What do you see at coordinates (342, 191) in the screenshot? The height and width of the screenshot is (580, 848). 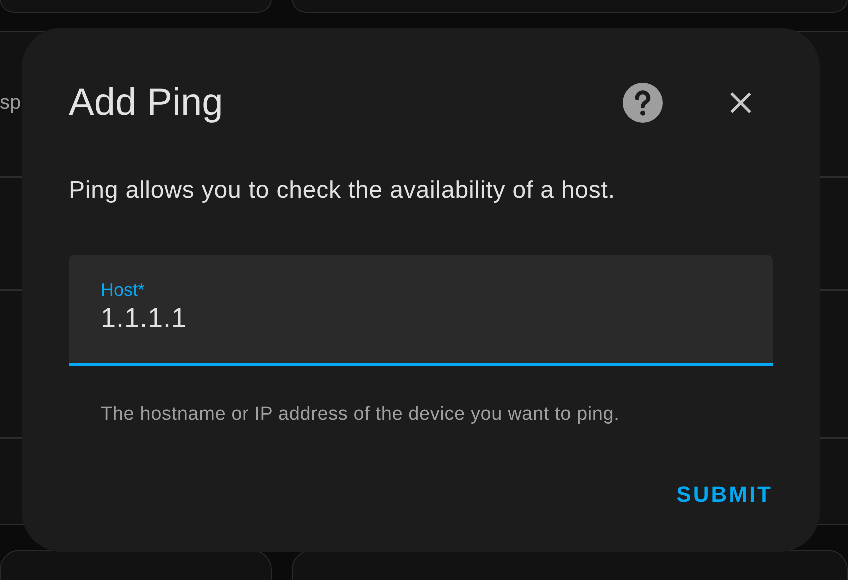 I see `dialog-description: Ping allows you to check the availability of a host.` at bounding box center [342, 191].